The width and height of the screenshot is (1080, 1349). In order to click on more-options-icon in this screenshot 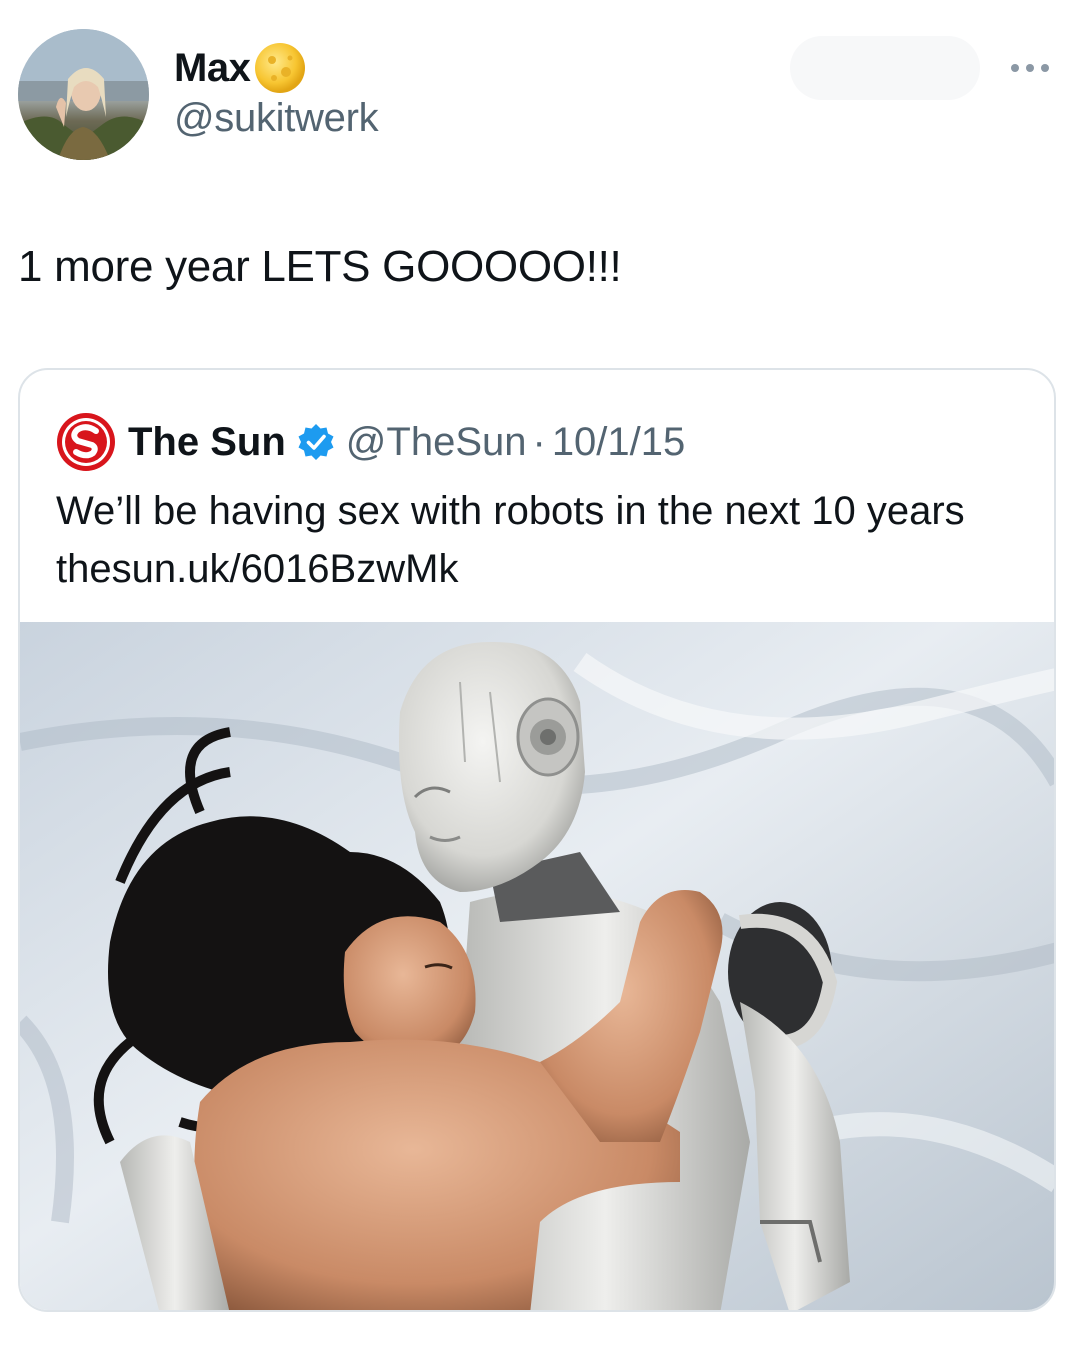, I will do `click(1030, 68)`.